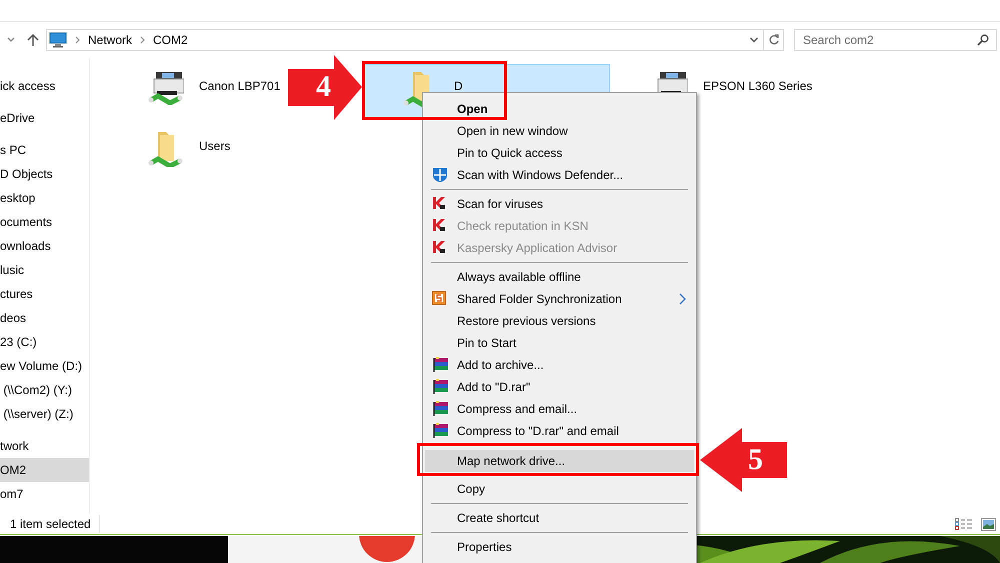 The height and width of the screenshot is (563, 1000). Describe the element at coordinates (50, 524) in the screenshot. I see `status-text: 1 item selected` at that location.